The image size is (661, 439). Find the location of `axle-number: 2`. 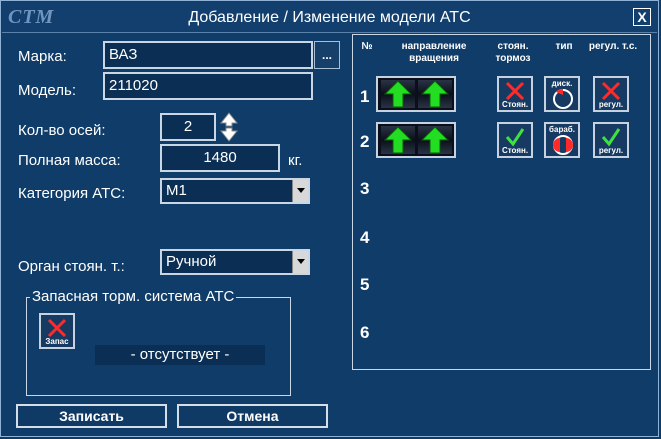

axle-number: 2 is located at coordinates (365, 141).